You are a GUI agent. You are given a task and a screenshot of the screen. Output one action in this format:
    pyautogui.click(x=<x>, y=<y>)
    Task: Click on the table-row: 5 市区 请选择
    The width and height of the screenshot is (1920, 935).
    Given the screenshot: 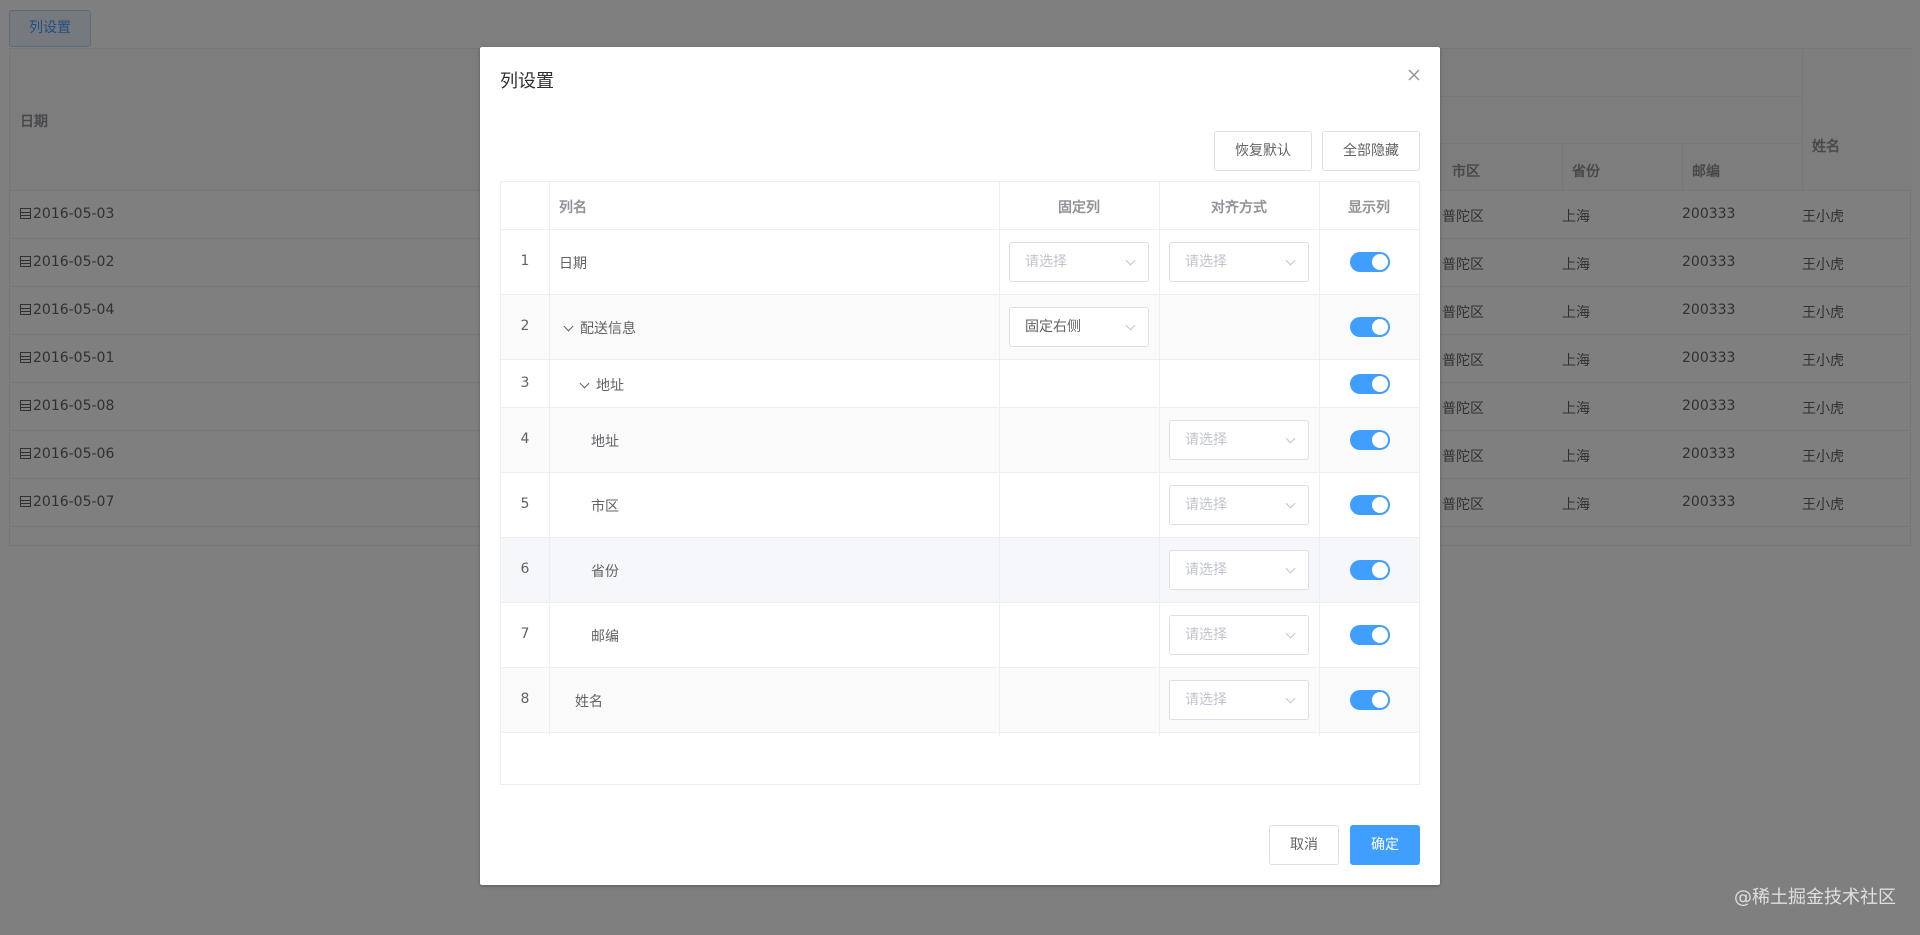 What is the action you would take?
    pyautogui.click(x=960, y=505)
    